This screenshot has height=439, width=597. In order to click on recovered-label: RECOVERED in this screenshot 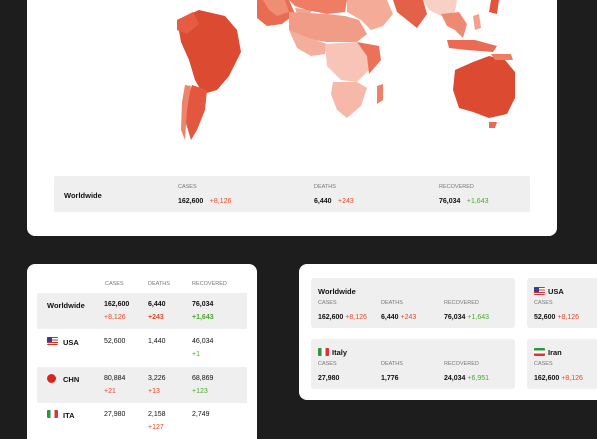, I will do `click(456, 187)`.